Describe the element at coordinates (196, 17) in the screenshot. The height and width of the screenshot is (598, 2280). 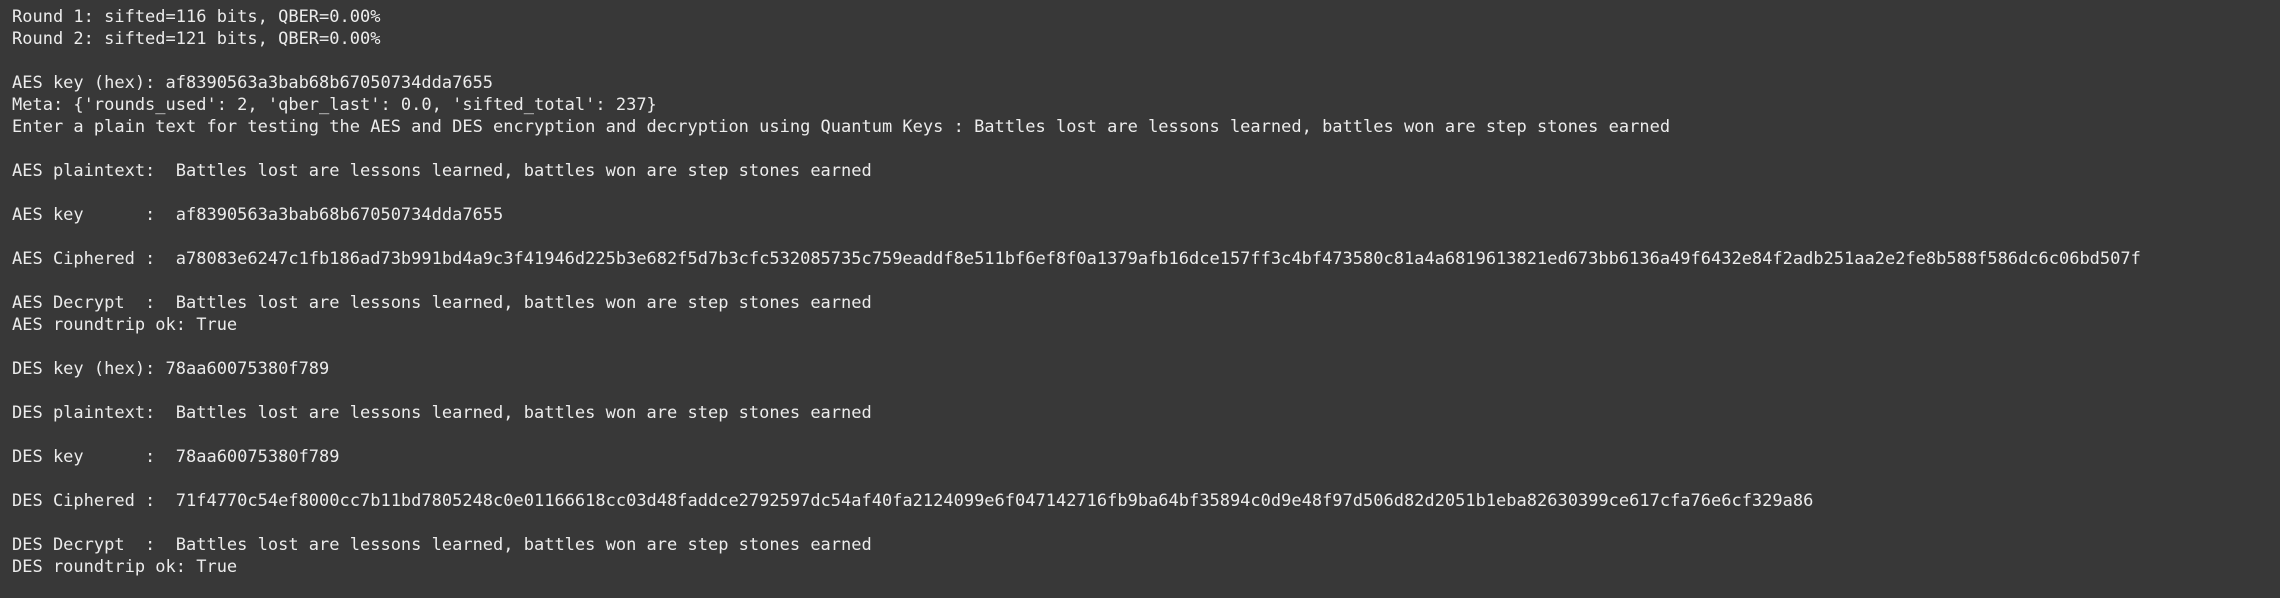
I see `round-1-line: Round 1: sifted=116 bits, QBER=0.00%` at that location.